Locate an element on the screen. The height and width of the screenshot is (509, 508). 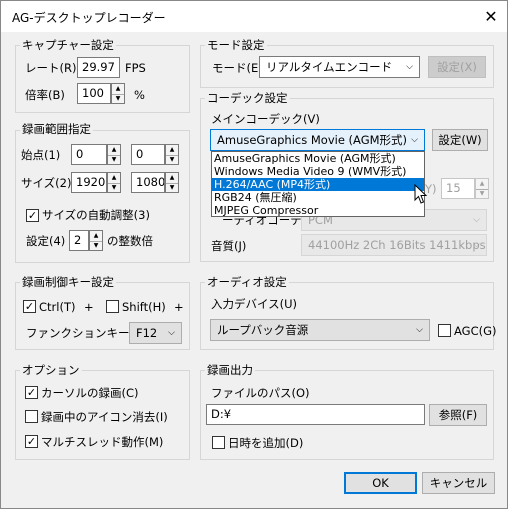
title-bar: AG-デスクトップレコーダー ✕ is located at coordinates (254, 16).